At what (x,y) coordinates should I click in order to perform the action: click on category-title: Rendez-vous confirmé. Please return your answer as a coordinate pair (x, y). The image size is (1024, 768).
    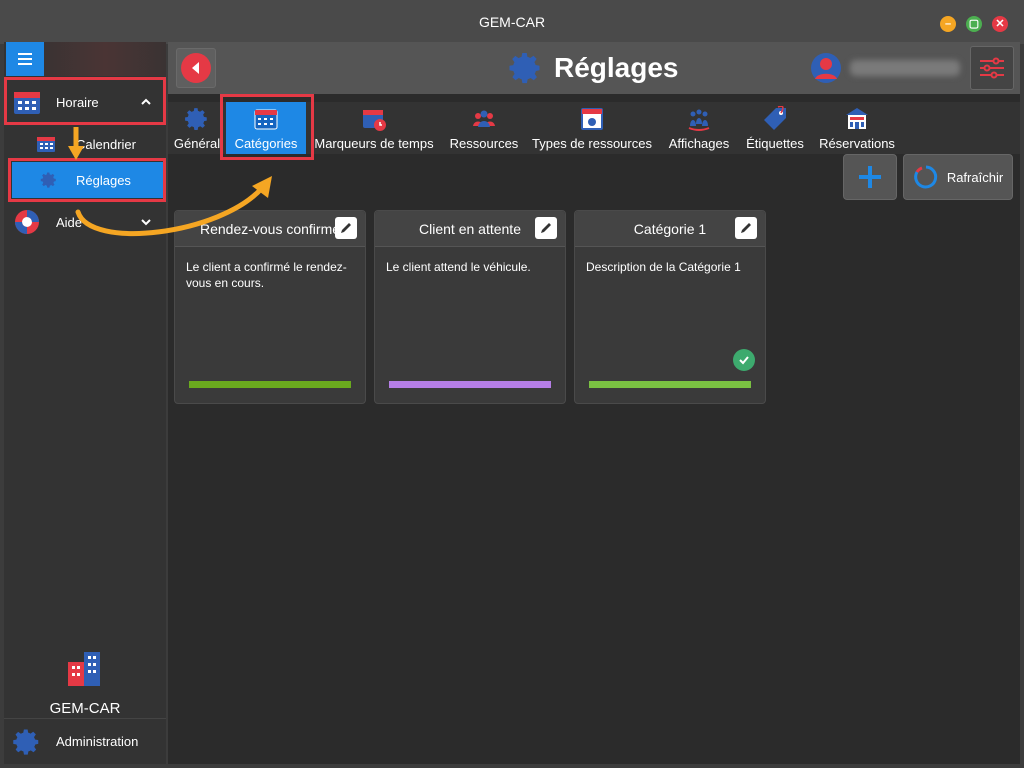
    Looking at the image, I should click on (270, 228).